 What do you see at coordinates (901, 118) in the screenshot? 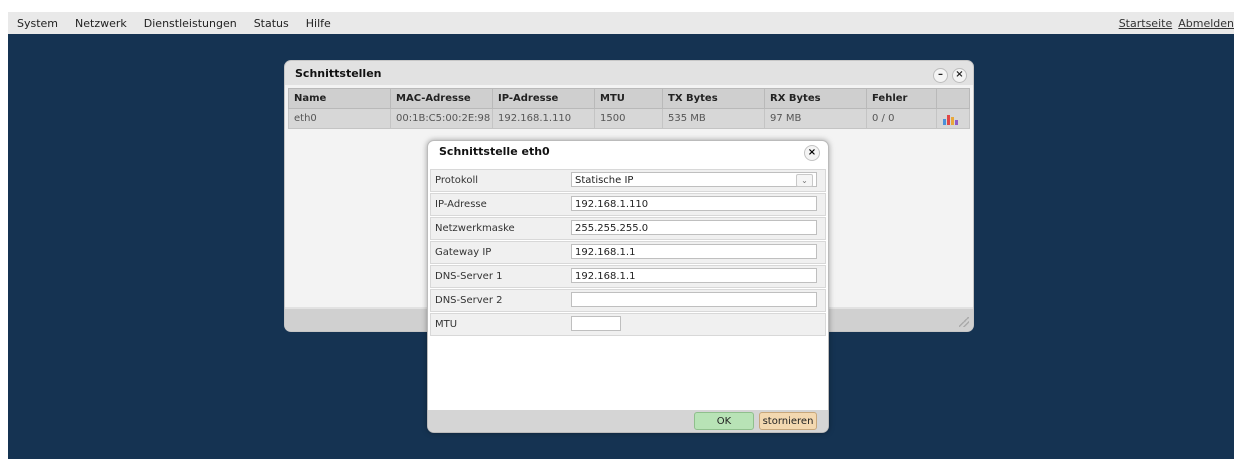
I see `cell-errors: 0 / 0` at bounding box center [901, 118].